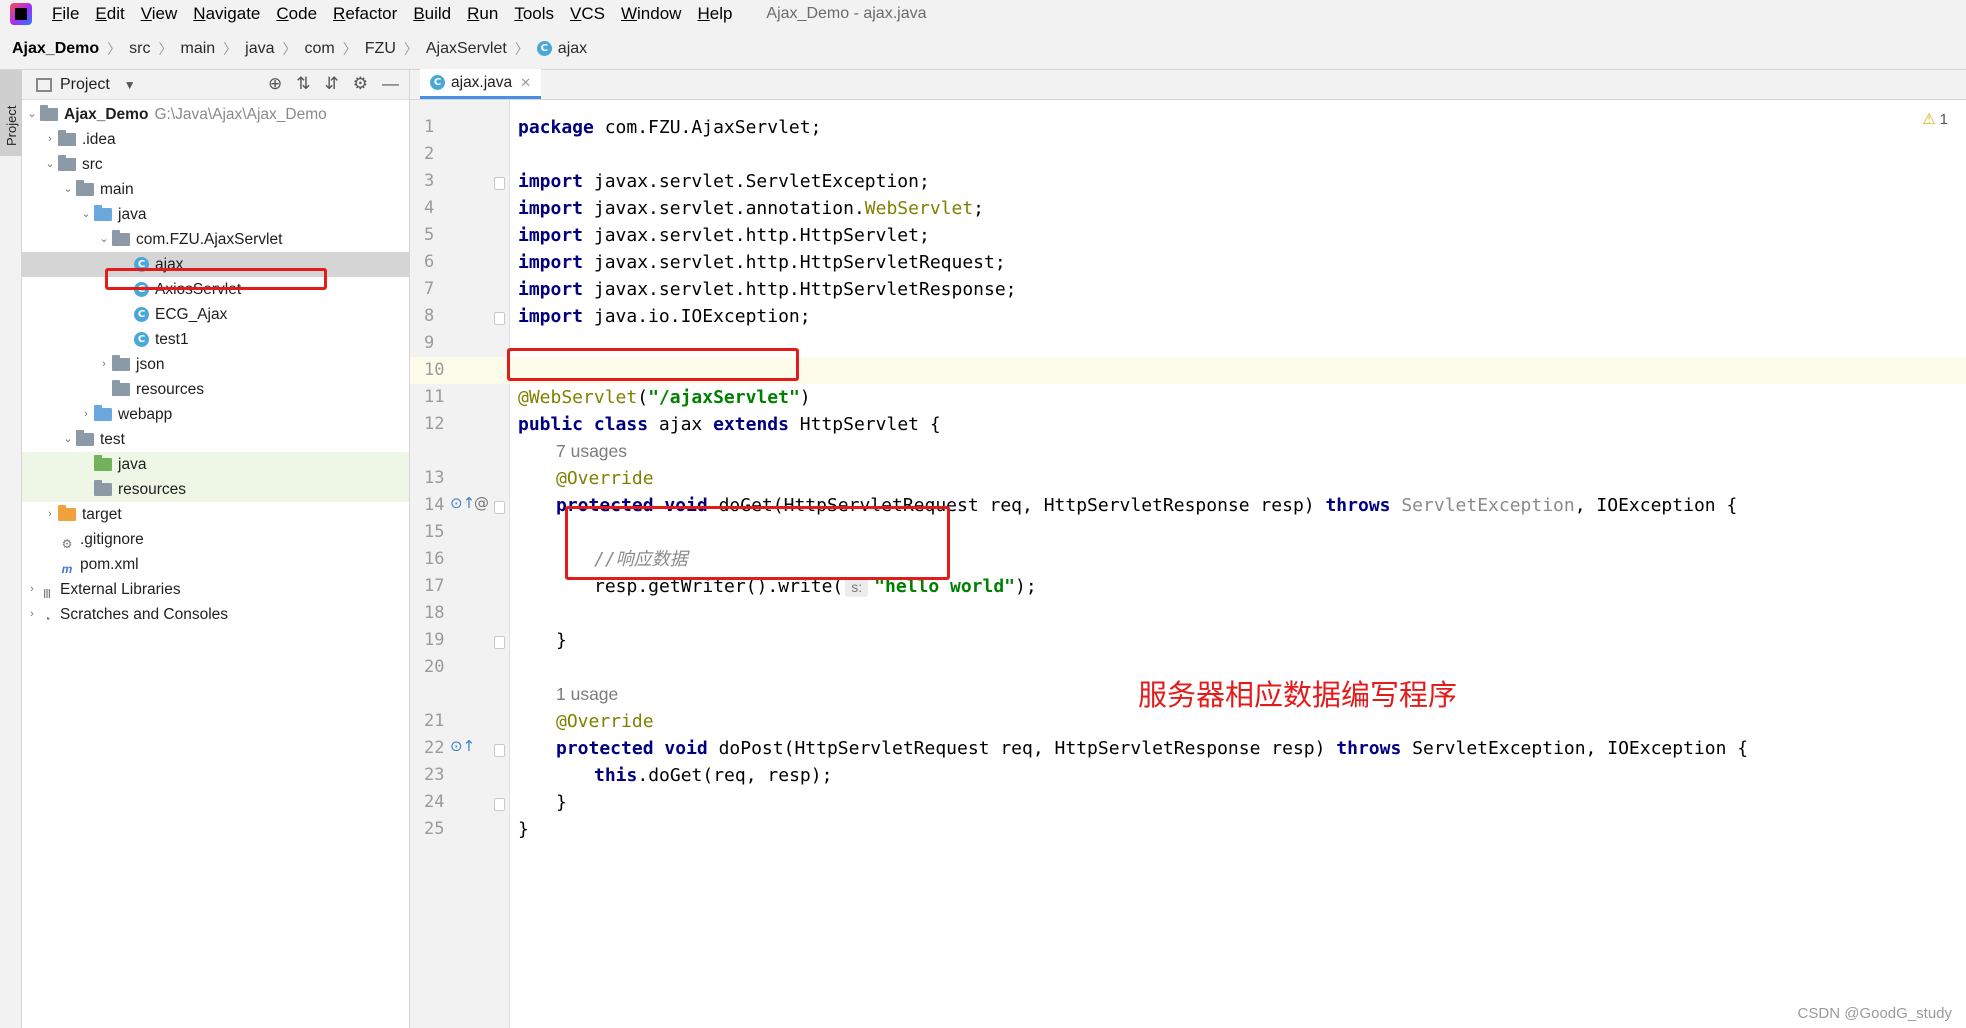 This screenshot has width=1966, height=1028. Describe the element at coordinates (215, 289) in the screenshot. I see `tree-item-axiosservlet: C AxiosServlet` at that location.